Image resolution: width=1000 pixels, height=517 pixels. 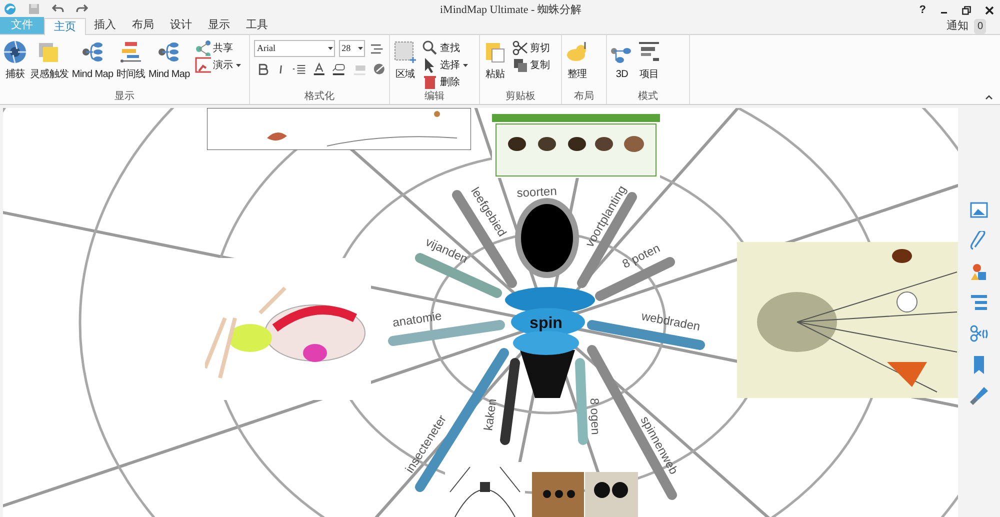 I want to click on ribbon-button: 查找, so click(x=445, y=48).